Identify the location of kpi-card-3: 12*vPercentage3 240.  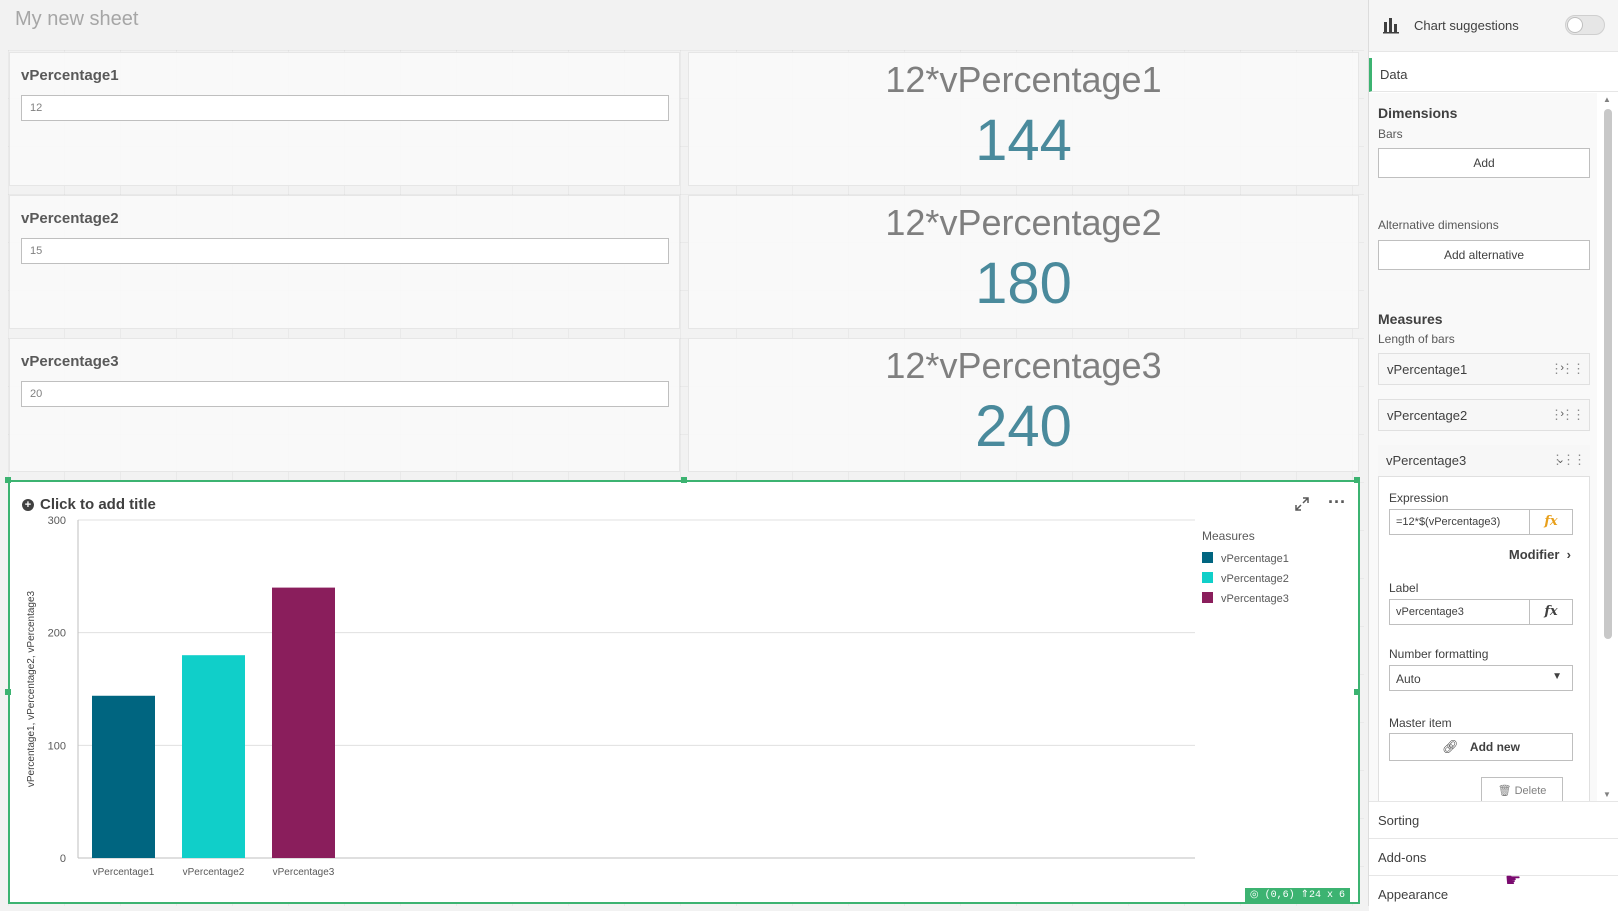
(1023, 405).